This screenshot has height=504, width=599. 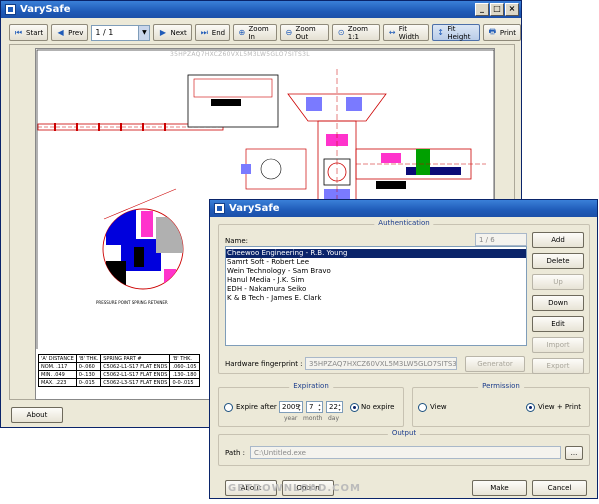 I want to click on close-button: ×, so click(x=512, y=9).